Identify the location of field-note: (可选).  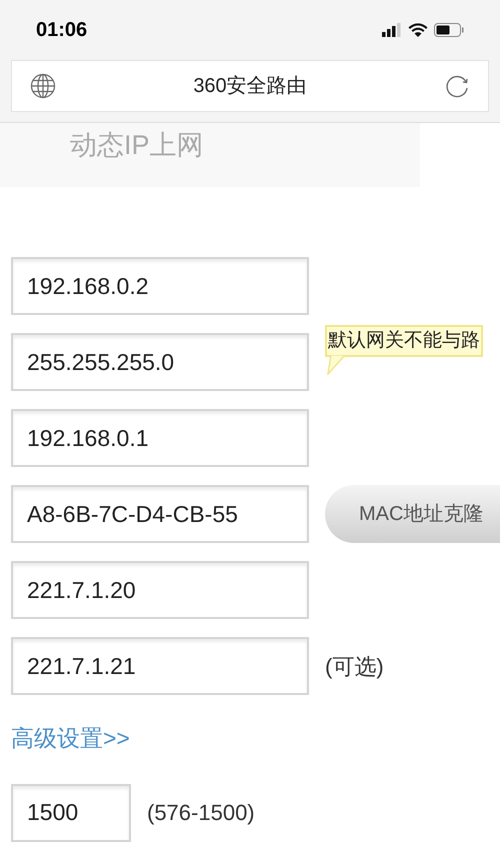
(354, 666).